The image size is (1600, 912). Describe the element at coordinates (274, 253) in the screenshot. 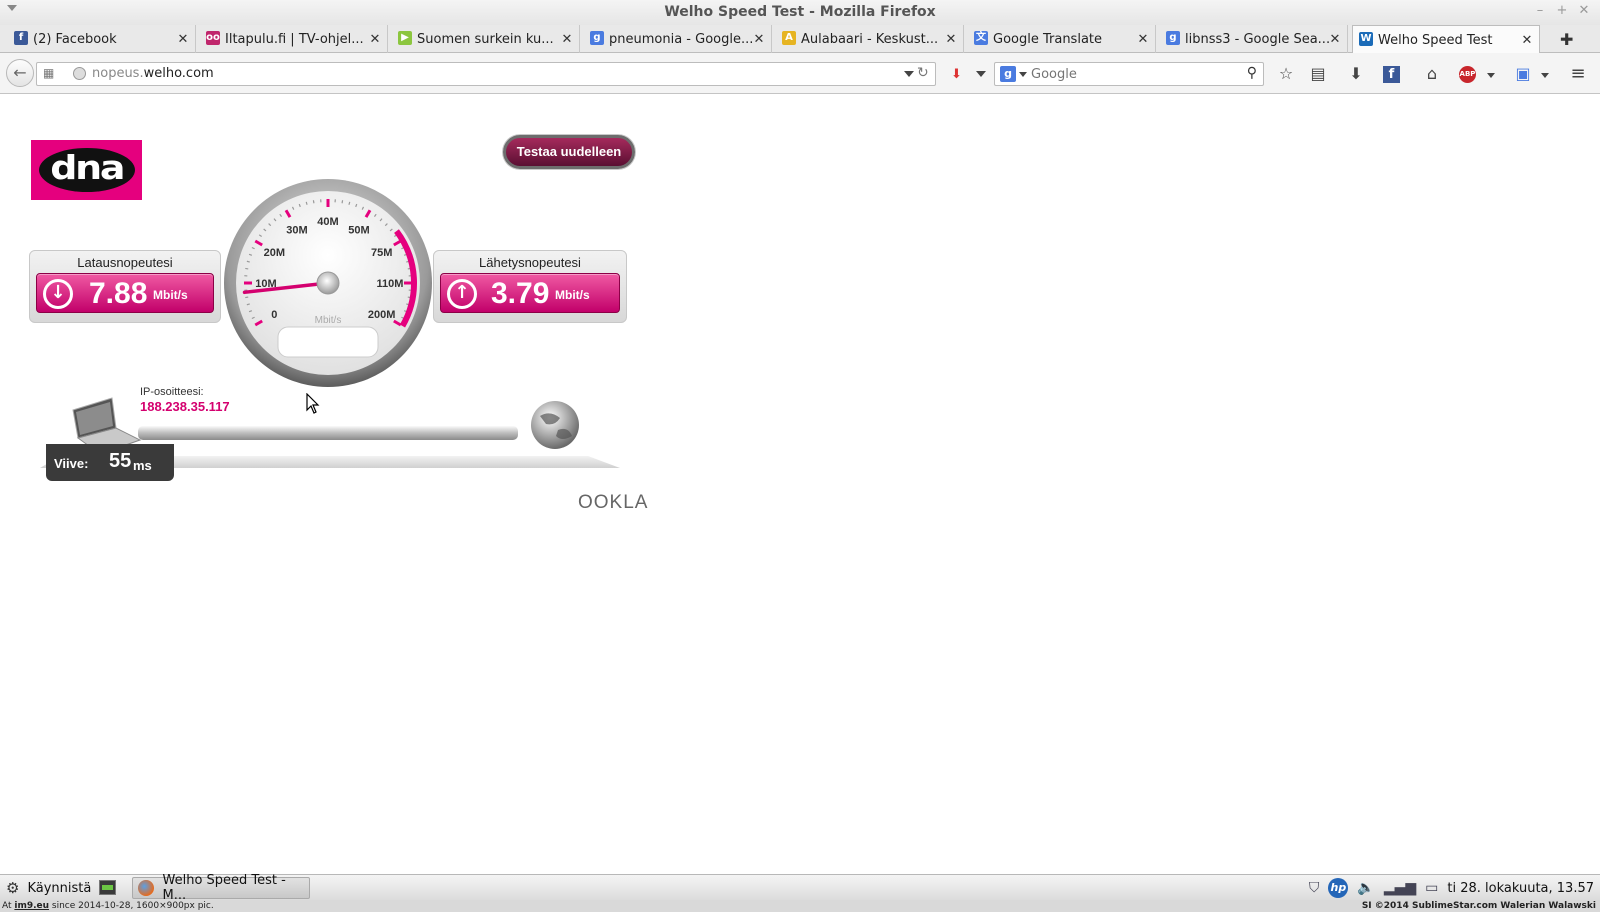

I see `gauge-tick-label: 20M` at that location.